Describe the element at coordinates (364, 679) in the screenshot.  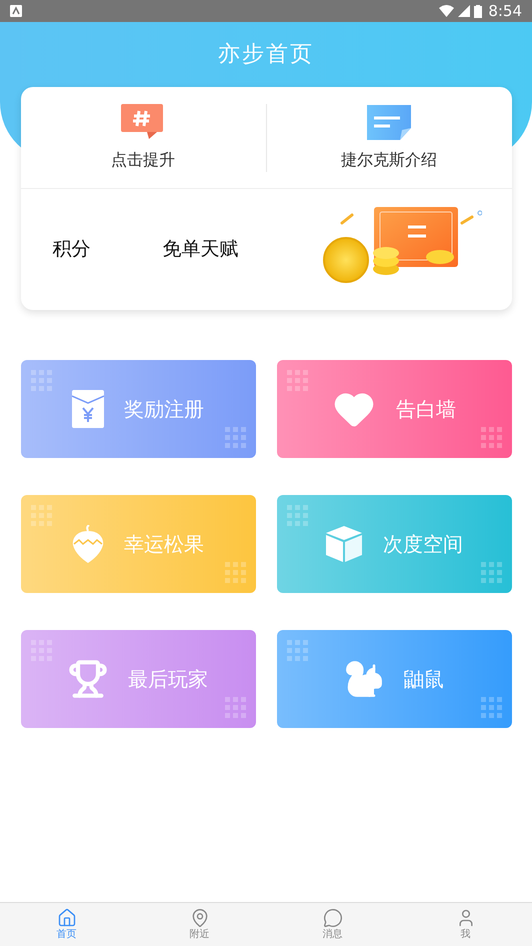
I see `squirrel-icon` at that location.